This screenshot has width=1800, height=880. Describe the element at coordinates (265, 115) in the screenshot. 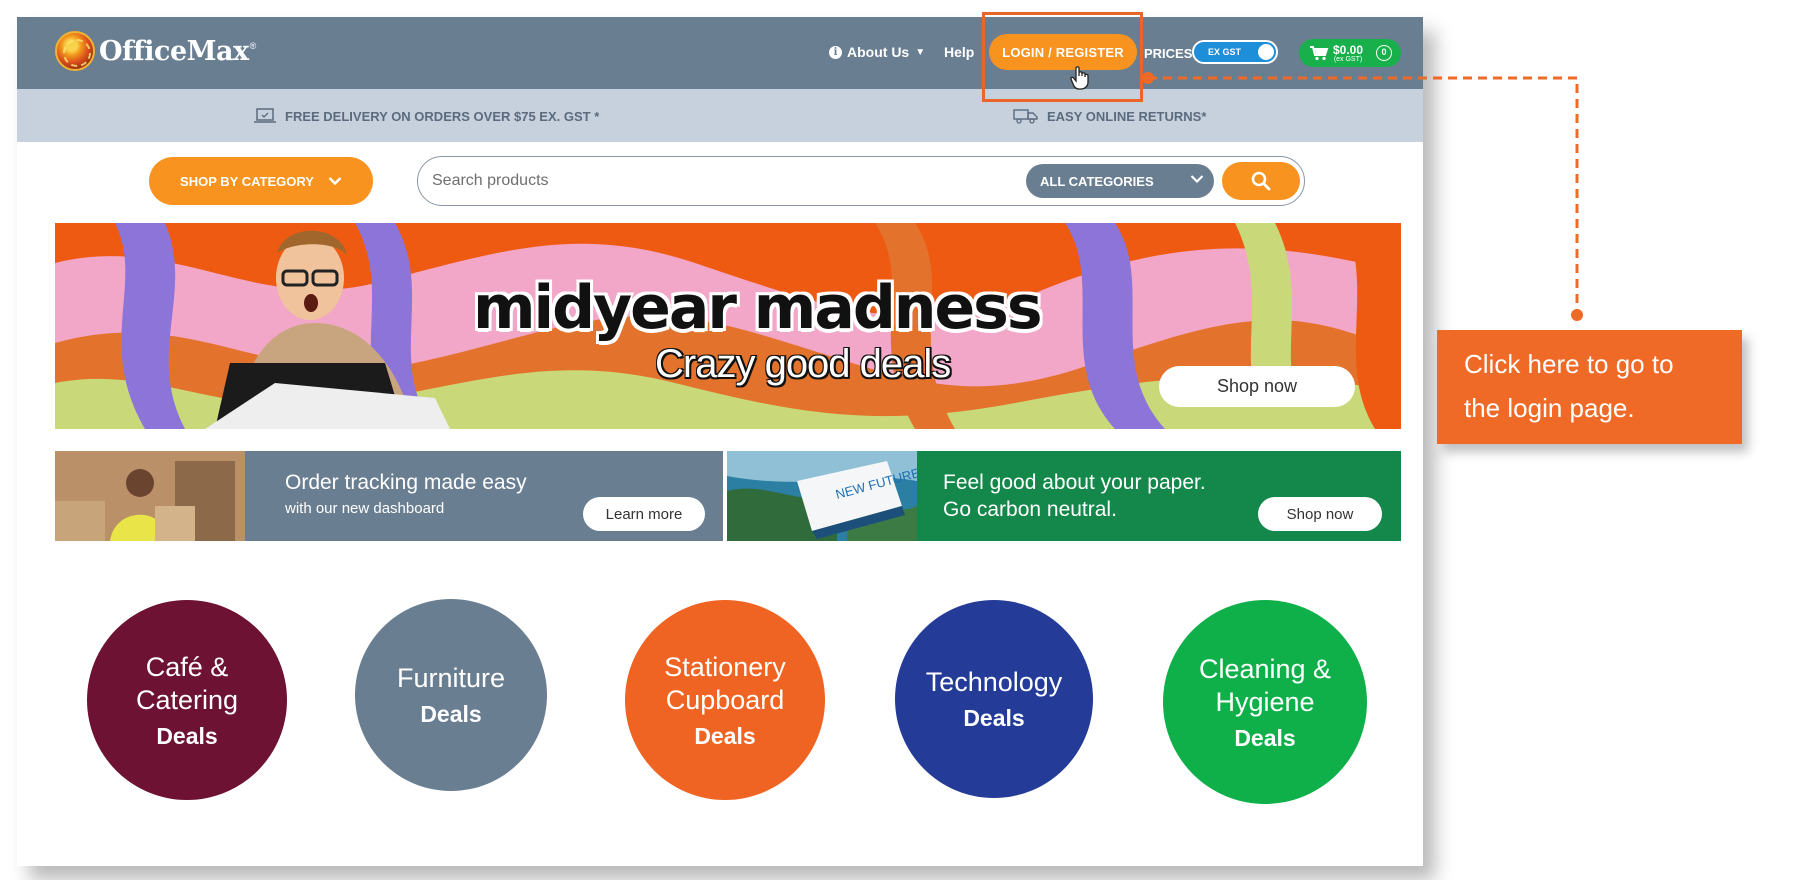

I see `laptop-icon` at that location.